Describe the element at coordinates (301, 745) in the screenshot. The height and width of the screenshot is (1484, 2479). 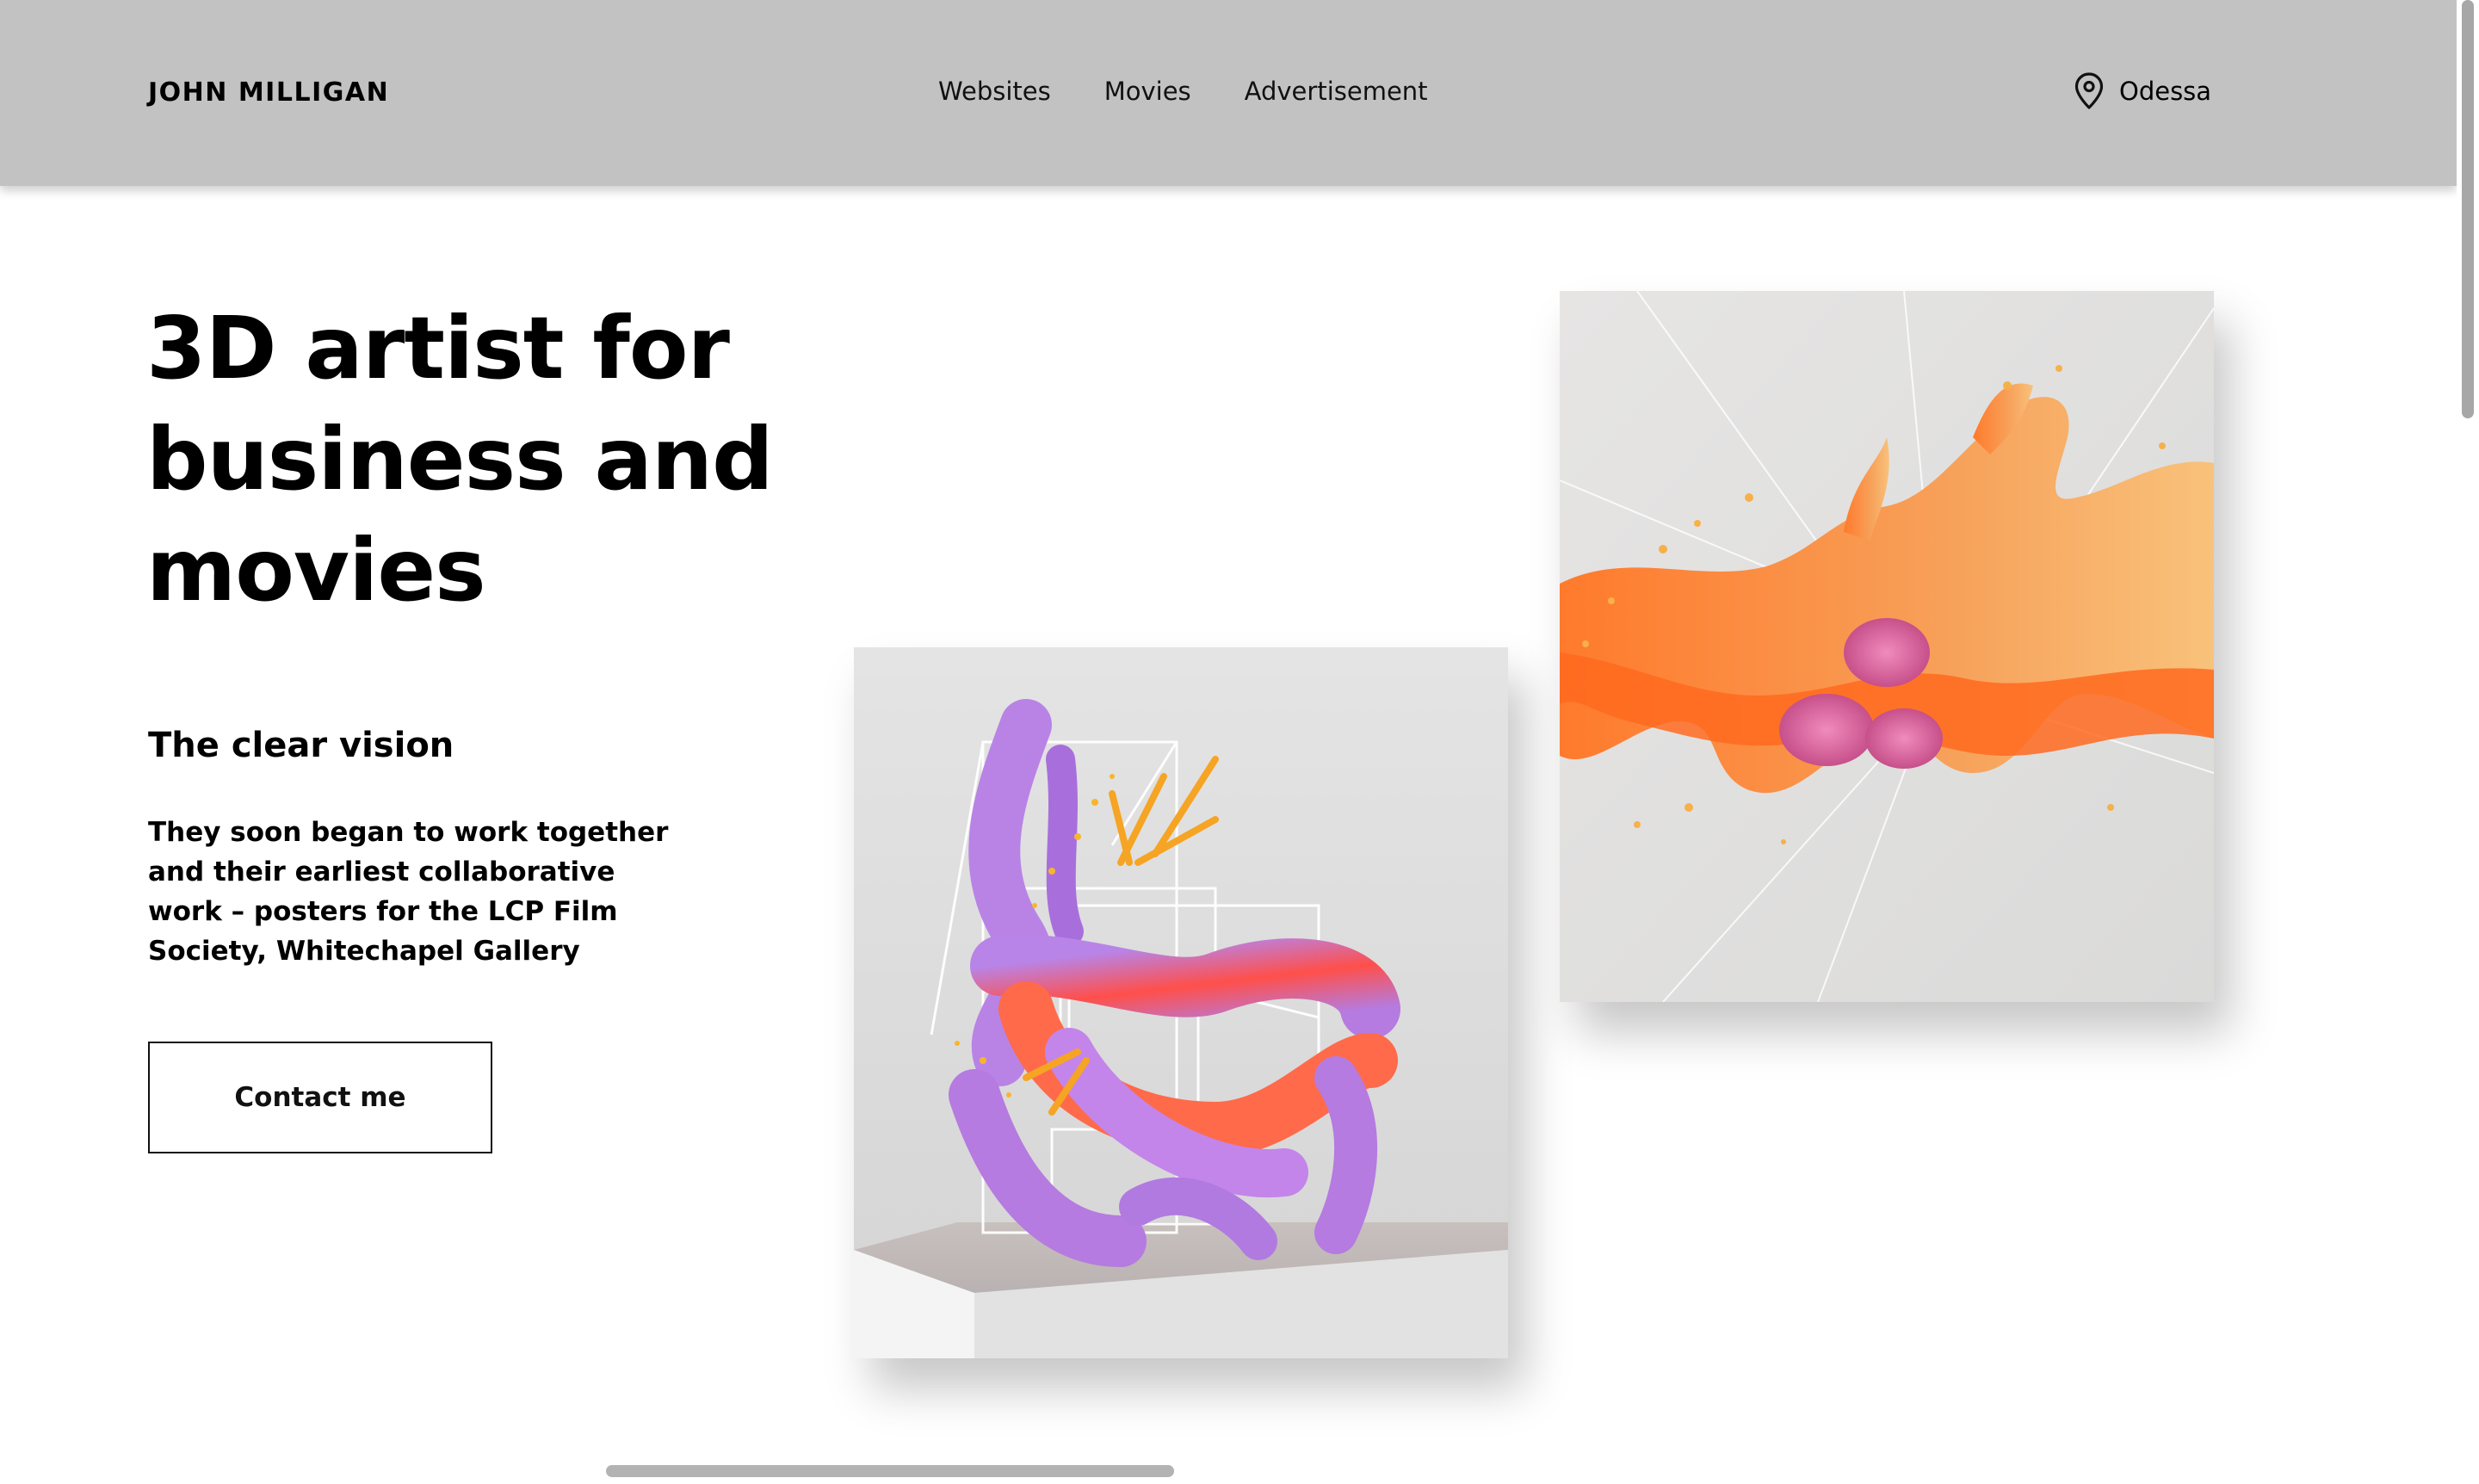
I see `section-subtitle: The clear vision` at that location.